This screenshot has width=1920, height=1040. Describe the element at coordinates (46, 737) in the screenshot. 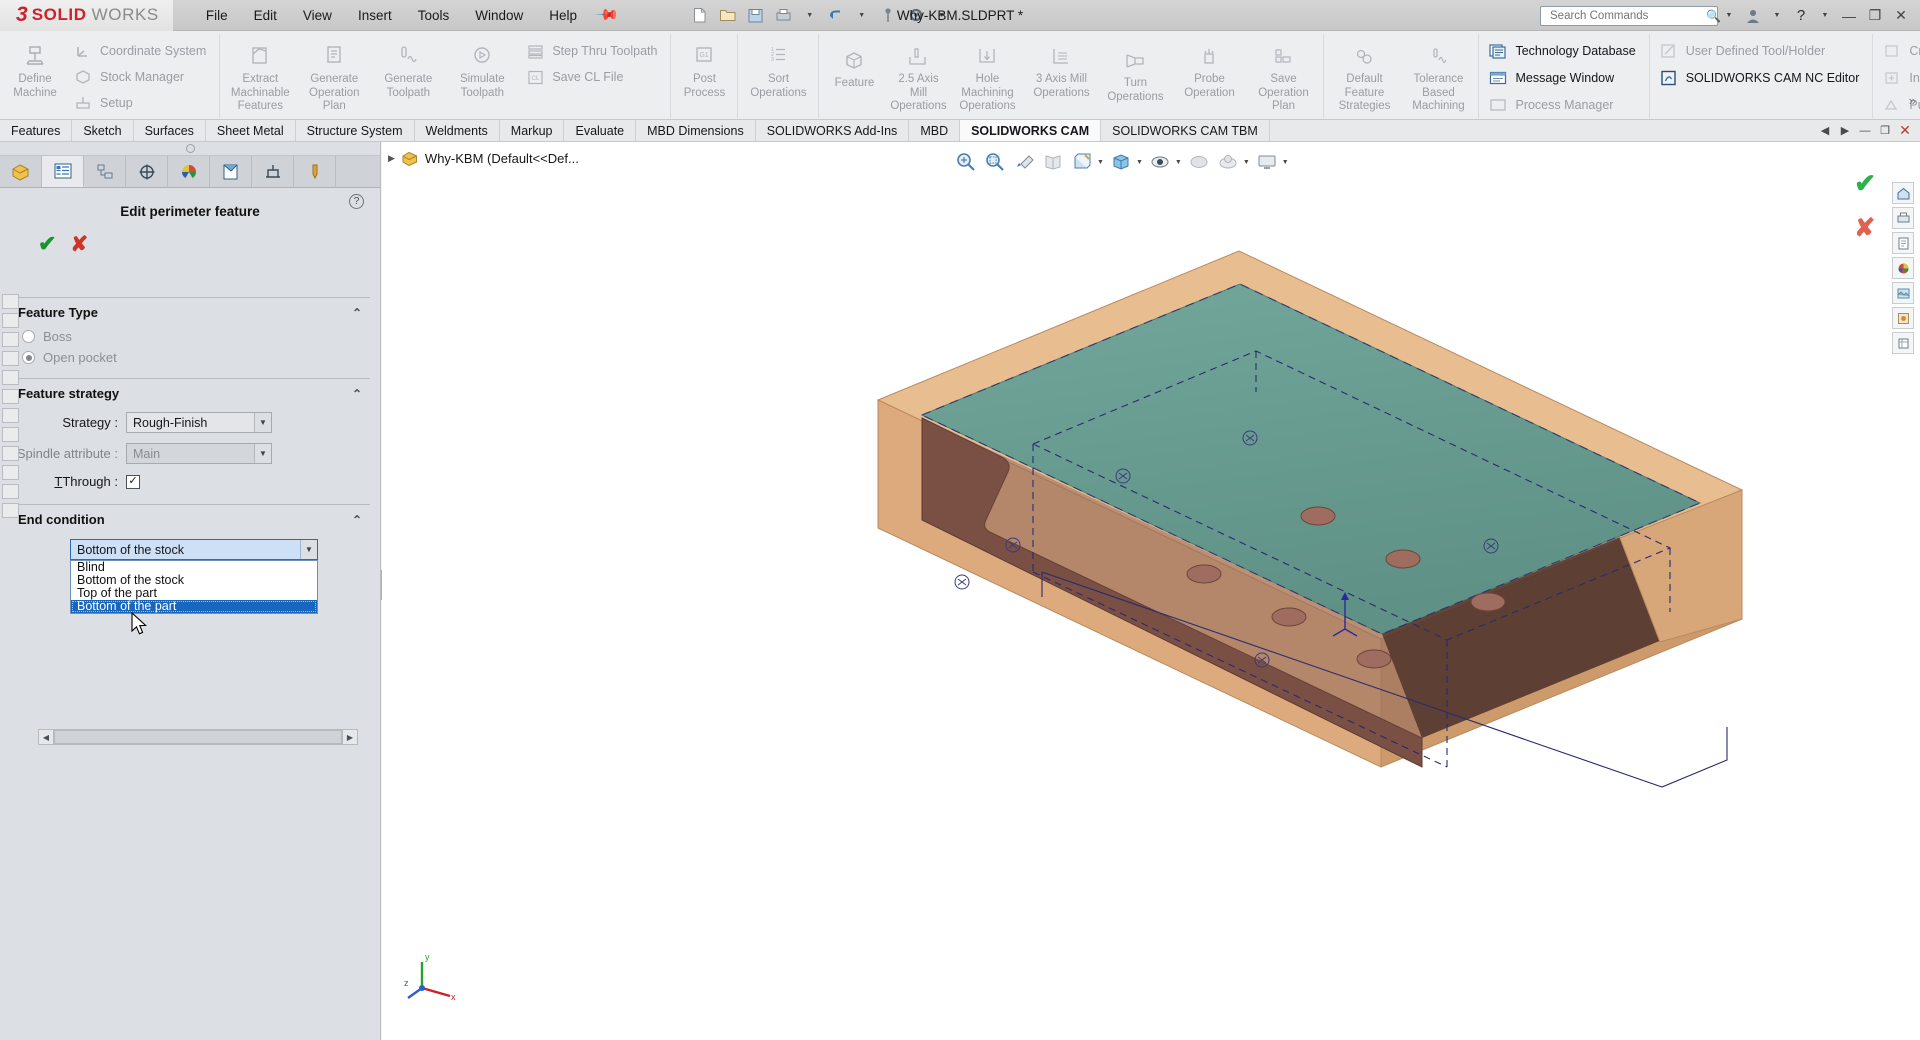

I see `scroll-left-arrow: ◀` at that location.